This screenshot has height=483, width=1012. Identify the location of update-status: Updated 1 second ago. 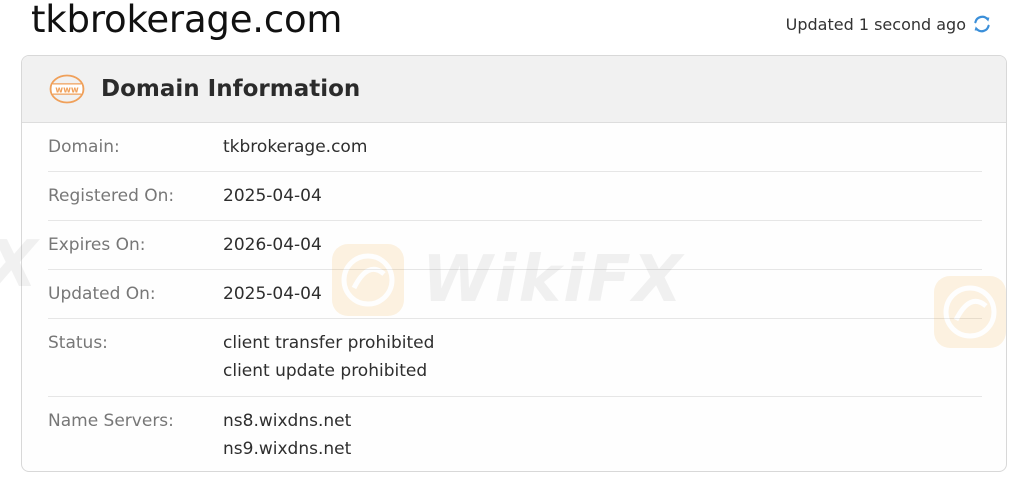
(889, 24).